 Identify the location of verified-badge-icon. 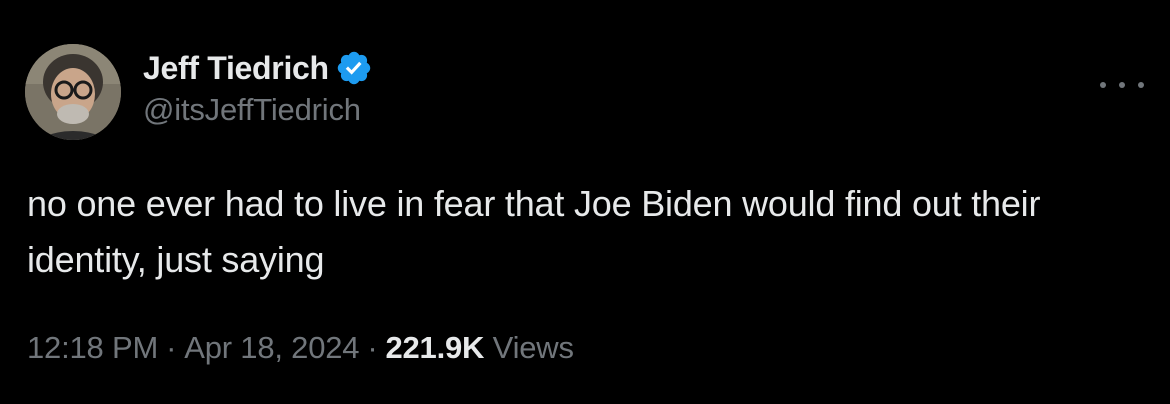
(354, 68).